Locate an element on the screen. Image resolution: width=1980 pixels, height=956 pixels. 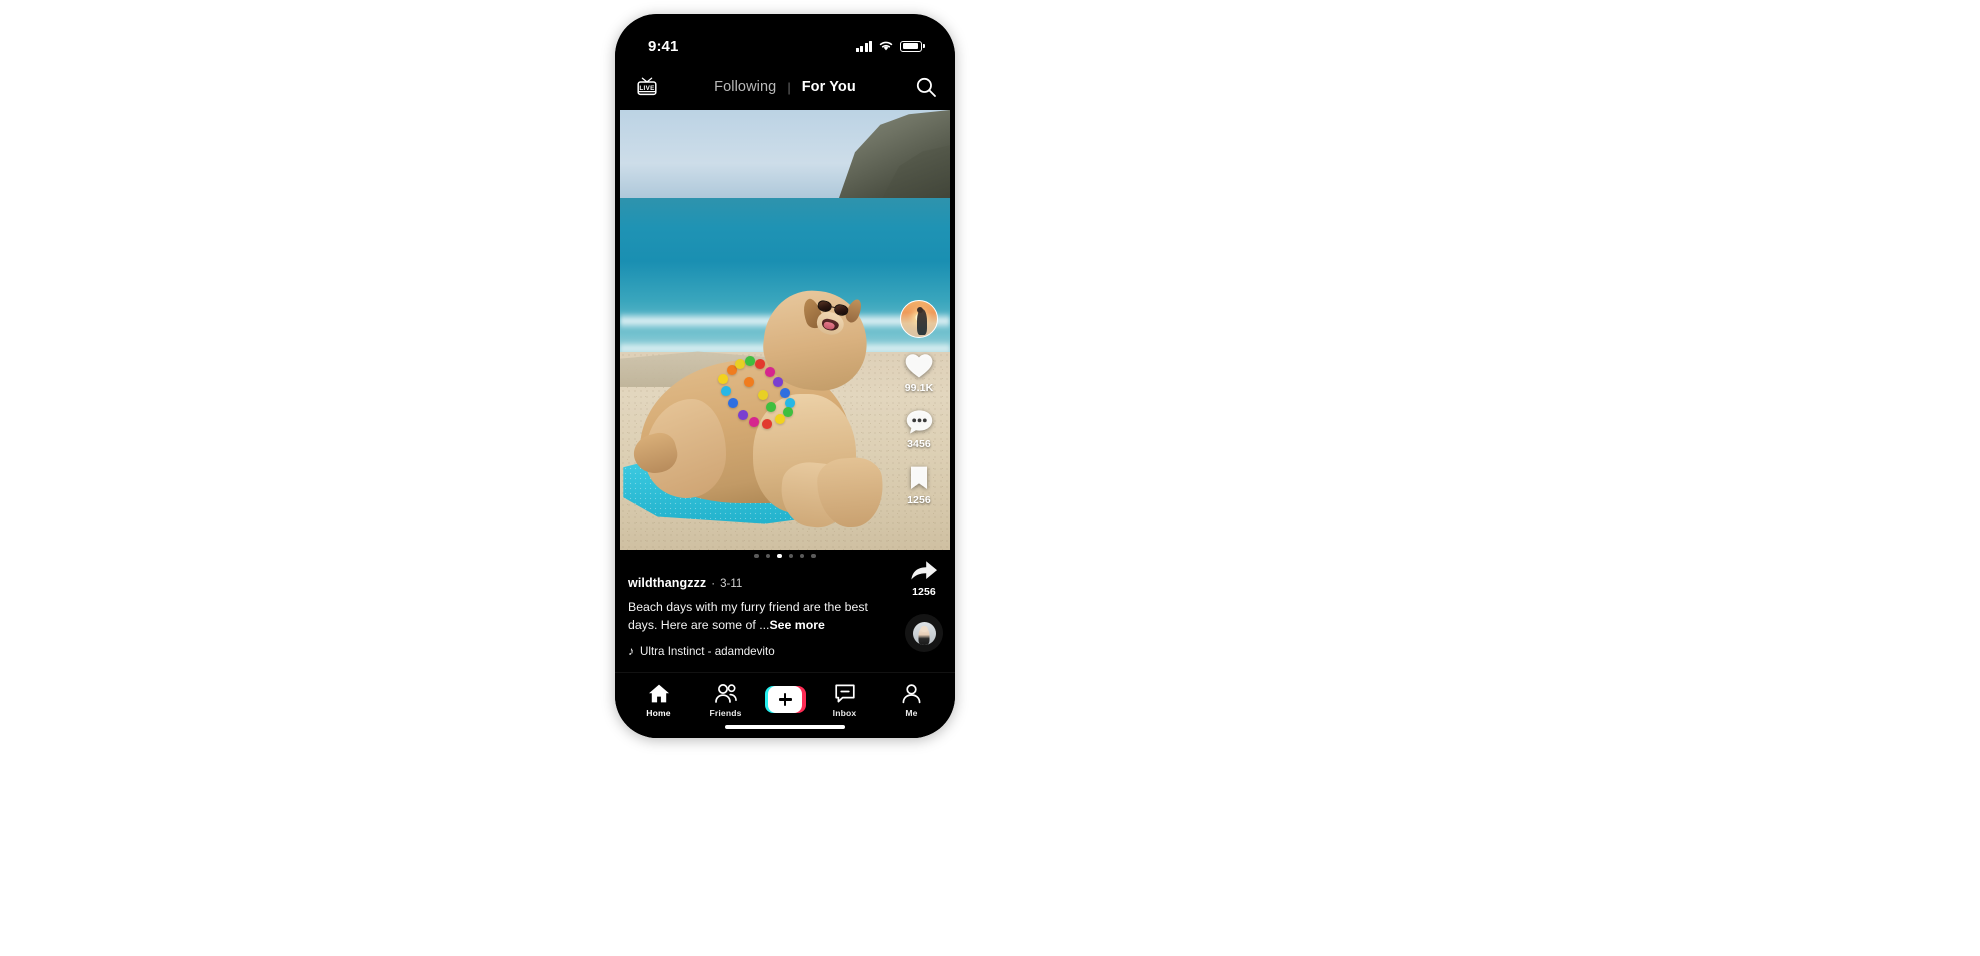
bookmark-button: 1256 is located at coordinates (919, 485).